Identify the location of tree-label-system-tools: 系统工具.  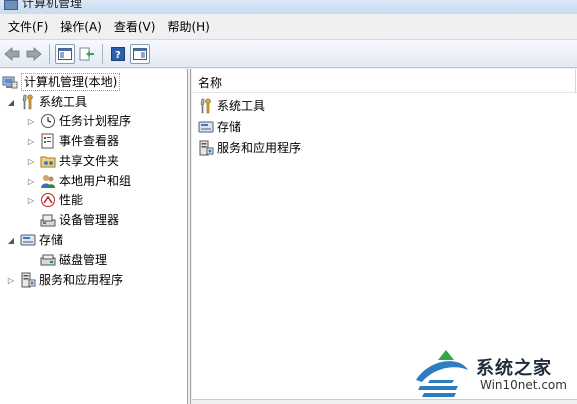
(63, 102).